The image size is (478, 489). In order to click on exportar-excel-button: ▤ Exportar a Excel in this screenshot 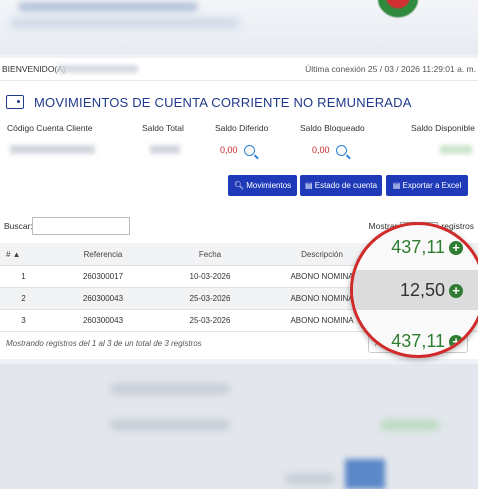, I will do `click(427, 185)`.